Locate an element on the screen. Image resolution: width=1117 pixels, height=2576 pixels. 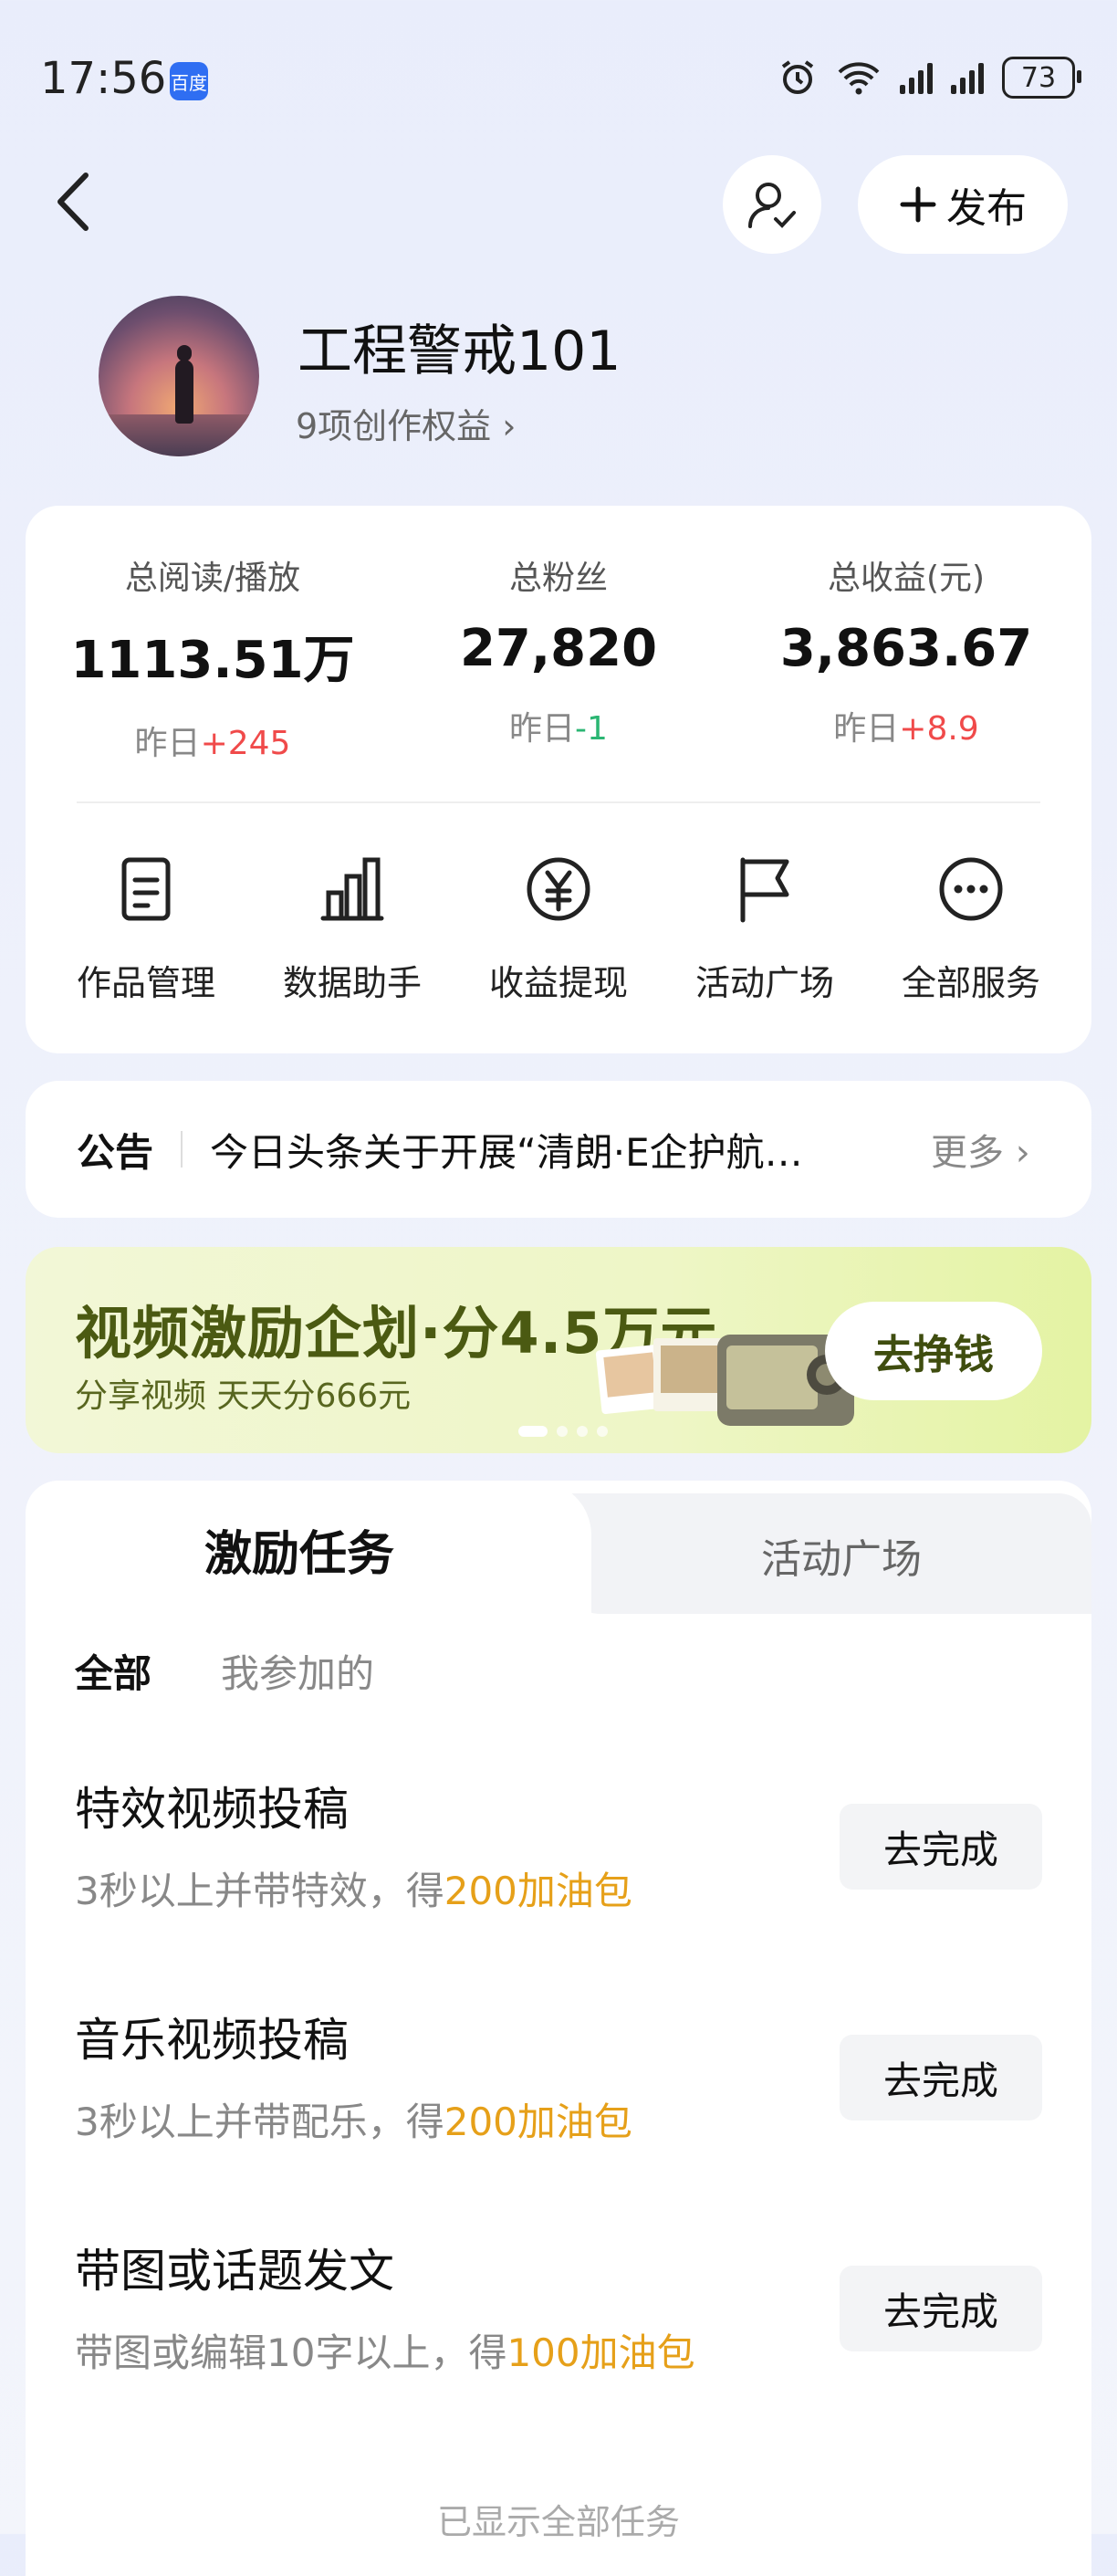
more-icon is located at coordinates (971, 889).